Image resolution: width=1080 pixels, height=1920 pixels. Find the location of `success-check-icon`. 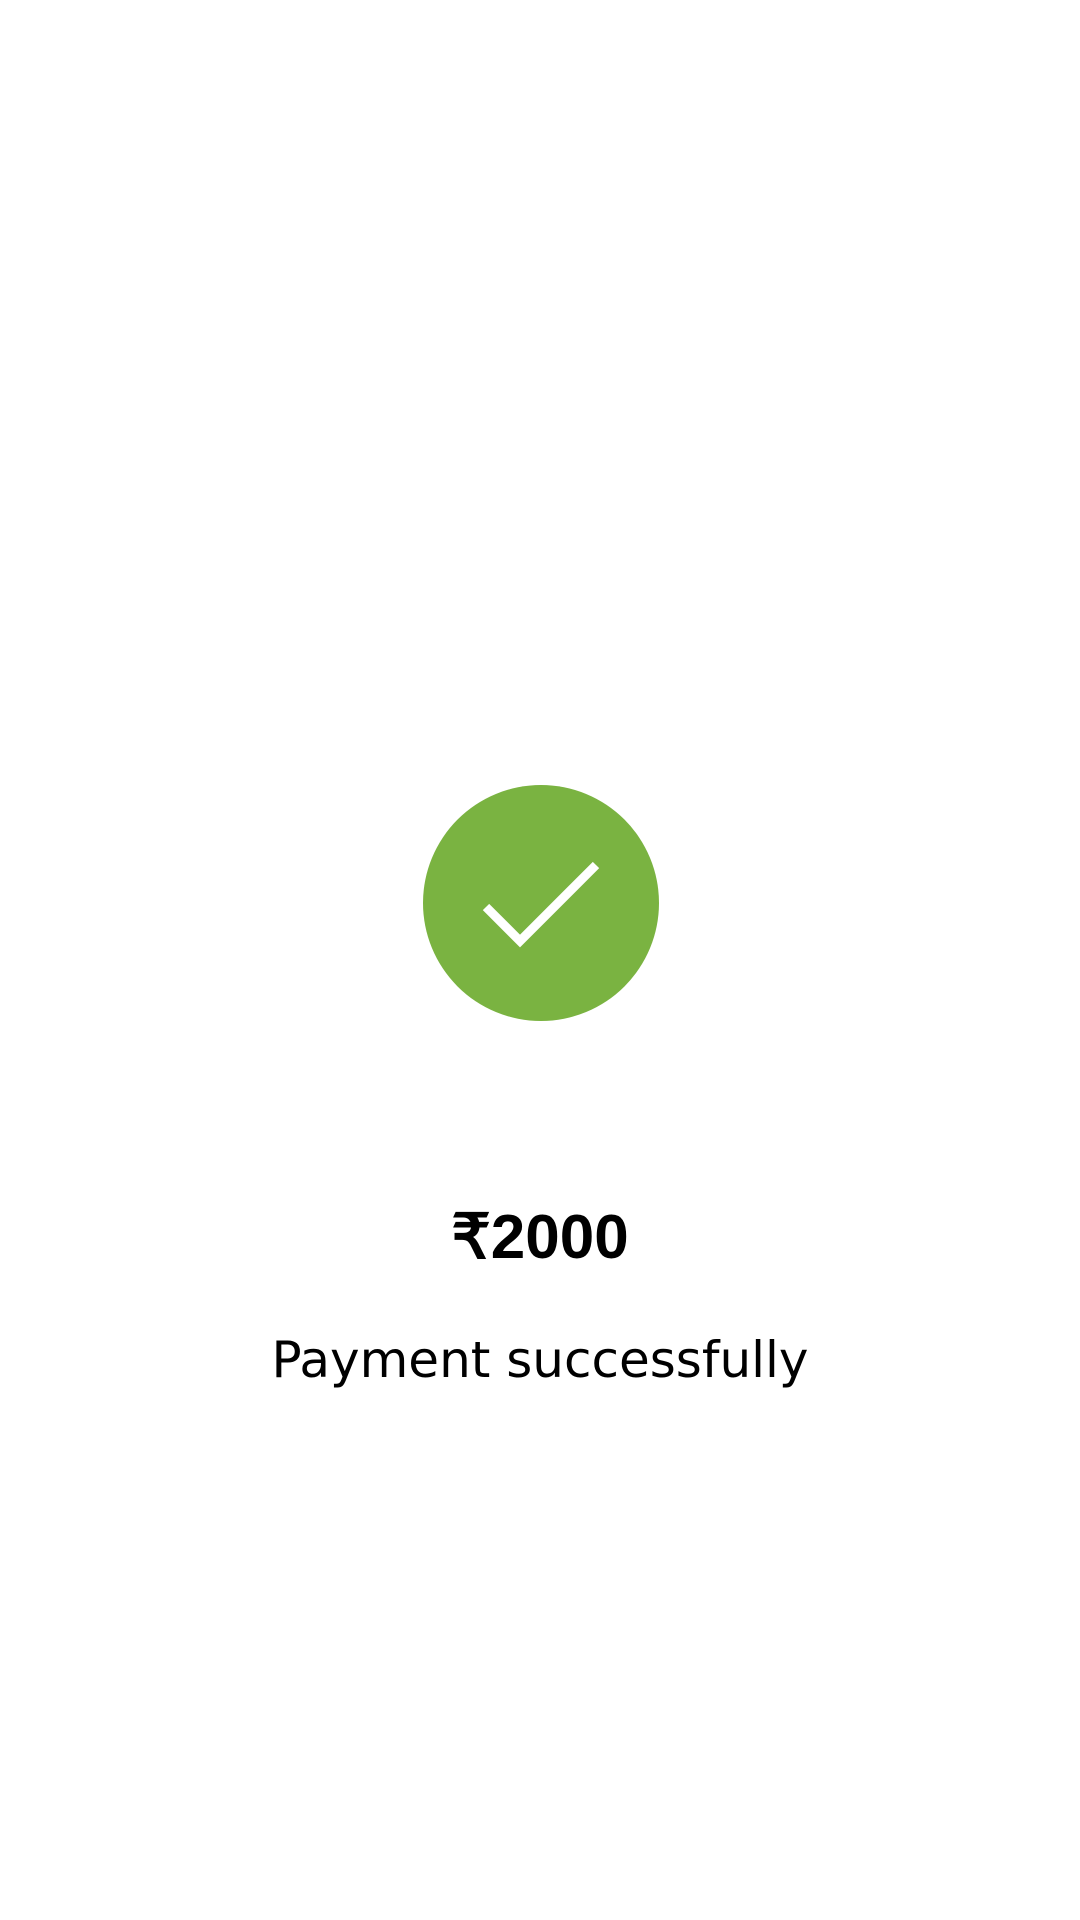

success-check-icon is located at coordinates (541, 903).